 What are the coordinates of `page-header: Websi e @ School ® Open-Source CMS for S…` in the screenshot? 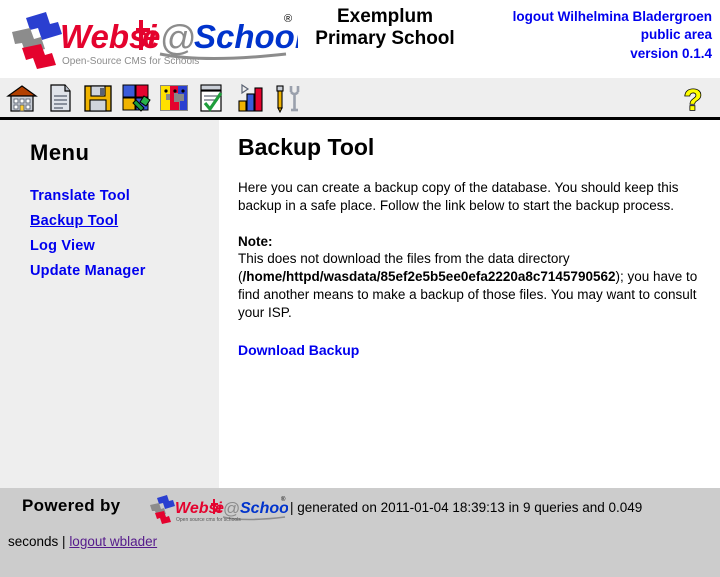 It's located at (360, 39).